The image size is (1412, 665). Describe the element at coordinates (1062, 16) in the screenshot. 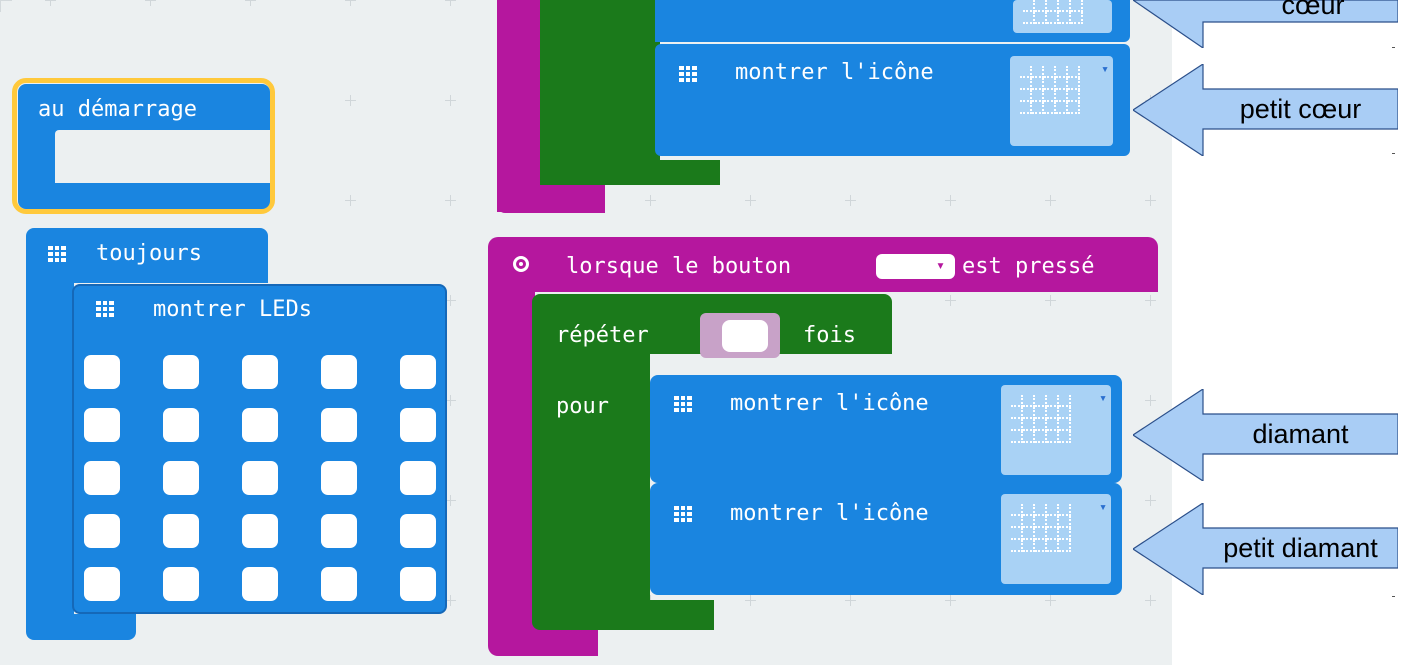

I see `icon-picker` at that location.